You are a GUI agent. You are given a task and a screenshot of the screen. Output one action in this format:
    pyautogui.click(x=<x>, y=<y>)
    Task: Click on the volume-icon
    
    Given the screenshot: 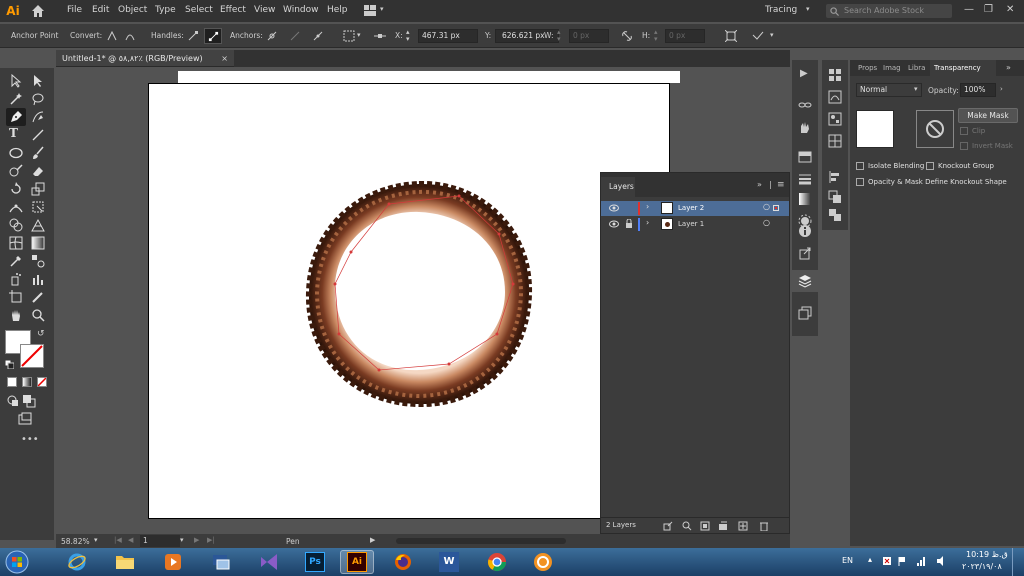 What is the action you would take?
    pyautogui.click(x=941, y=561)
    